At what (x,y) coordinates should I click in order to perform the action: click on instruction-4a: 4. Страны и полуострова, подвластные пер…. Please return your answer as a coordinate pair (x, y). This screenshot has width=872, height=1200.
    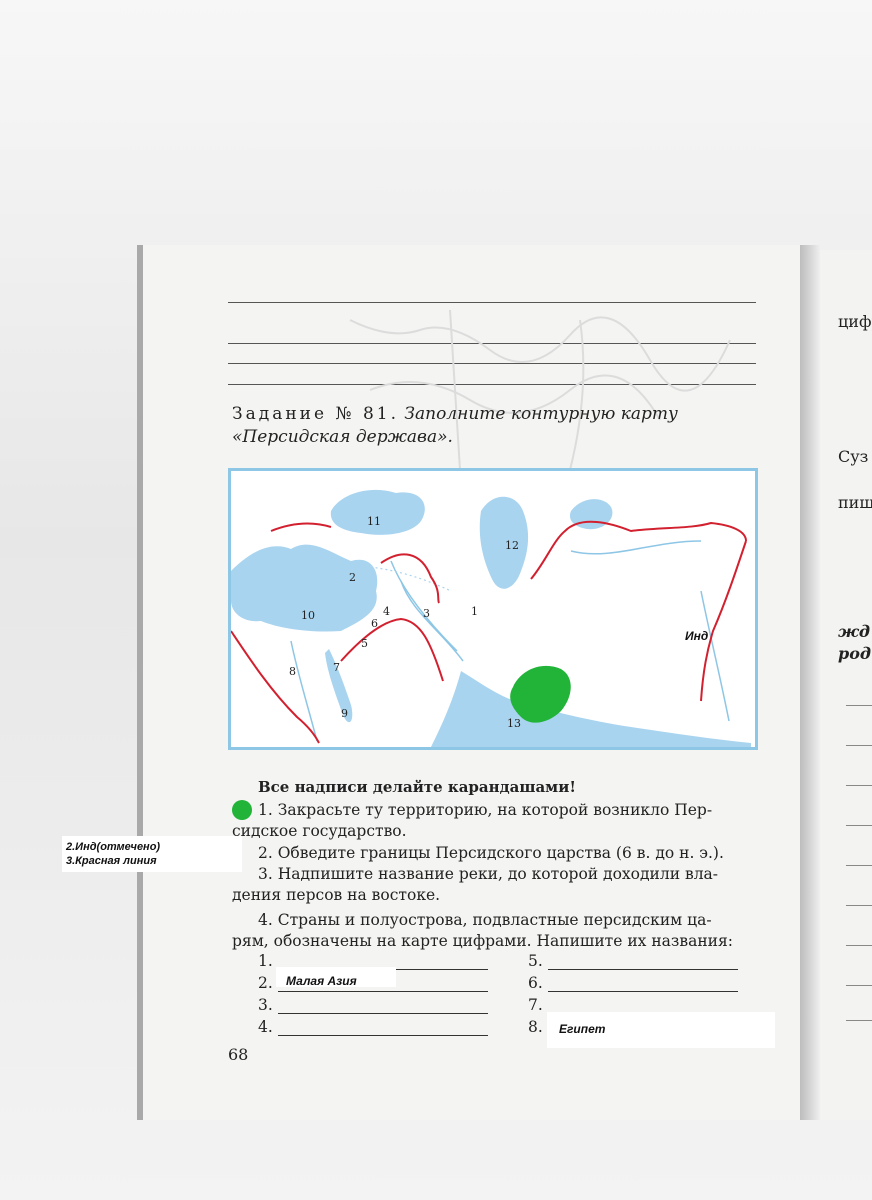
    Looking at the image, I should click on (485, 920).